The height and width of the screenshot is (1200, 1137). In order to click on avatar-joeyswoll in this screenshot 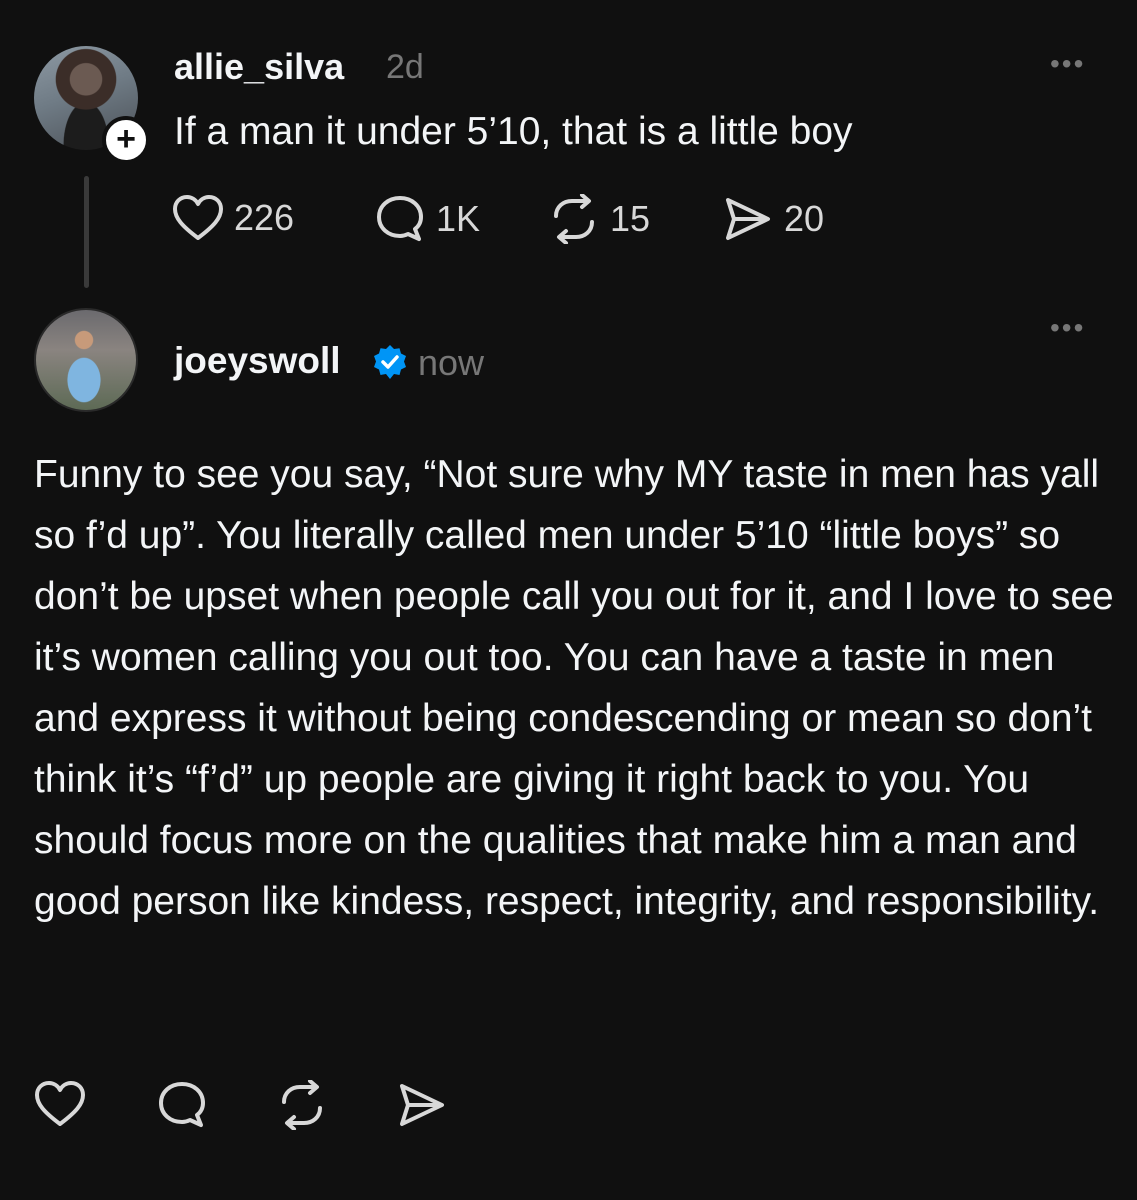, I will do `click(86, 360)`.